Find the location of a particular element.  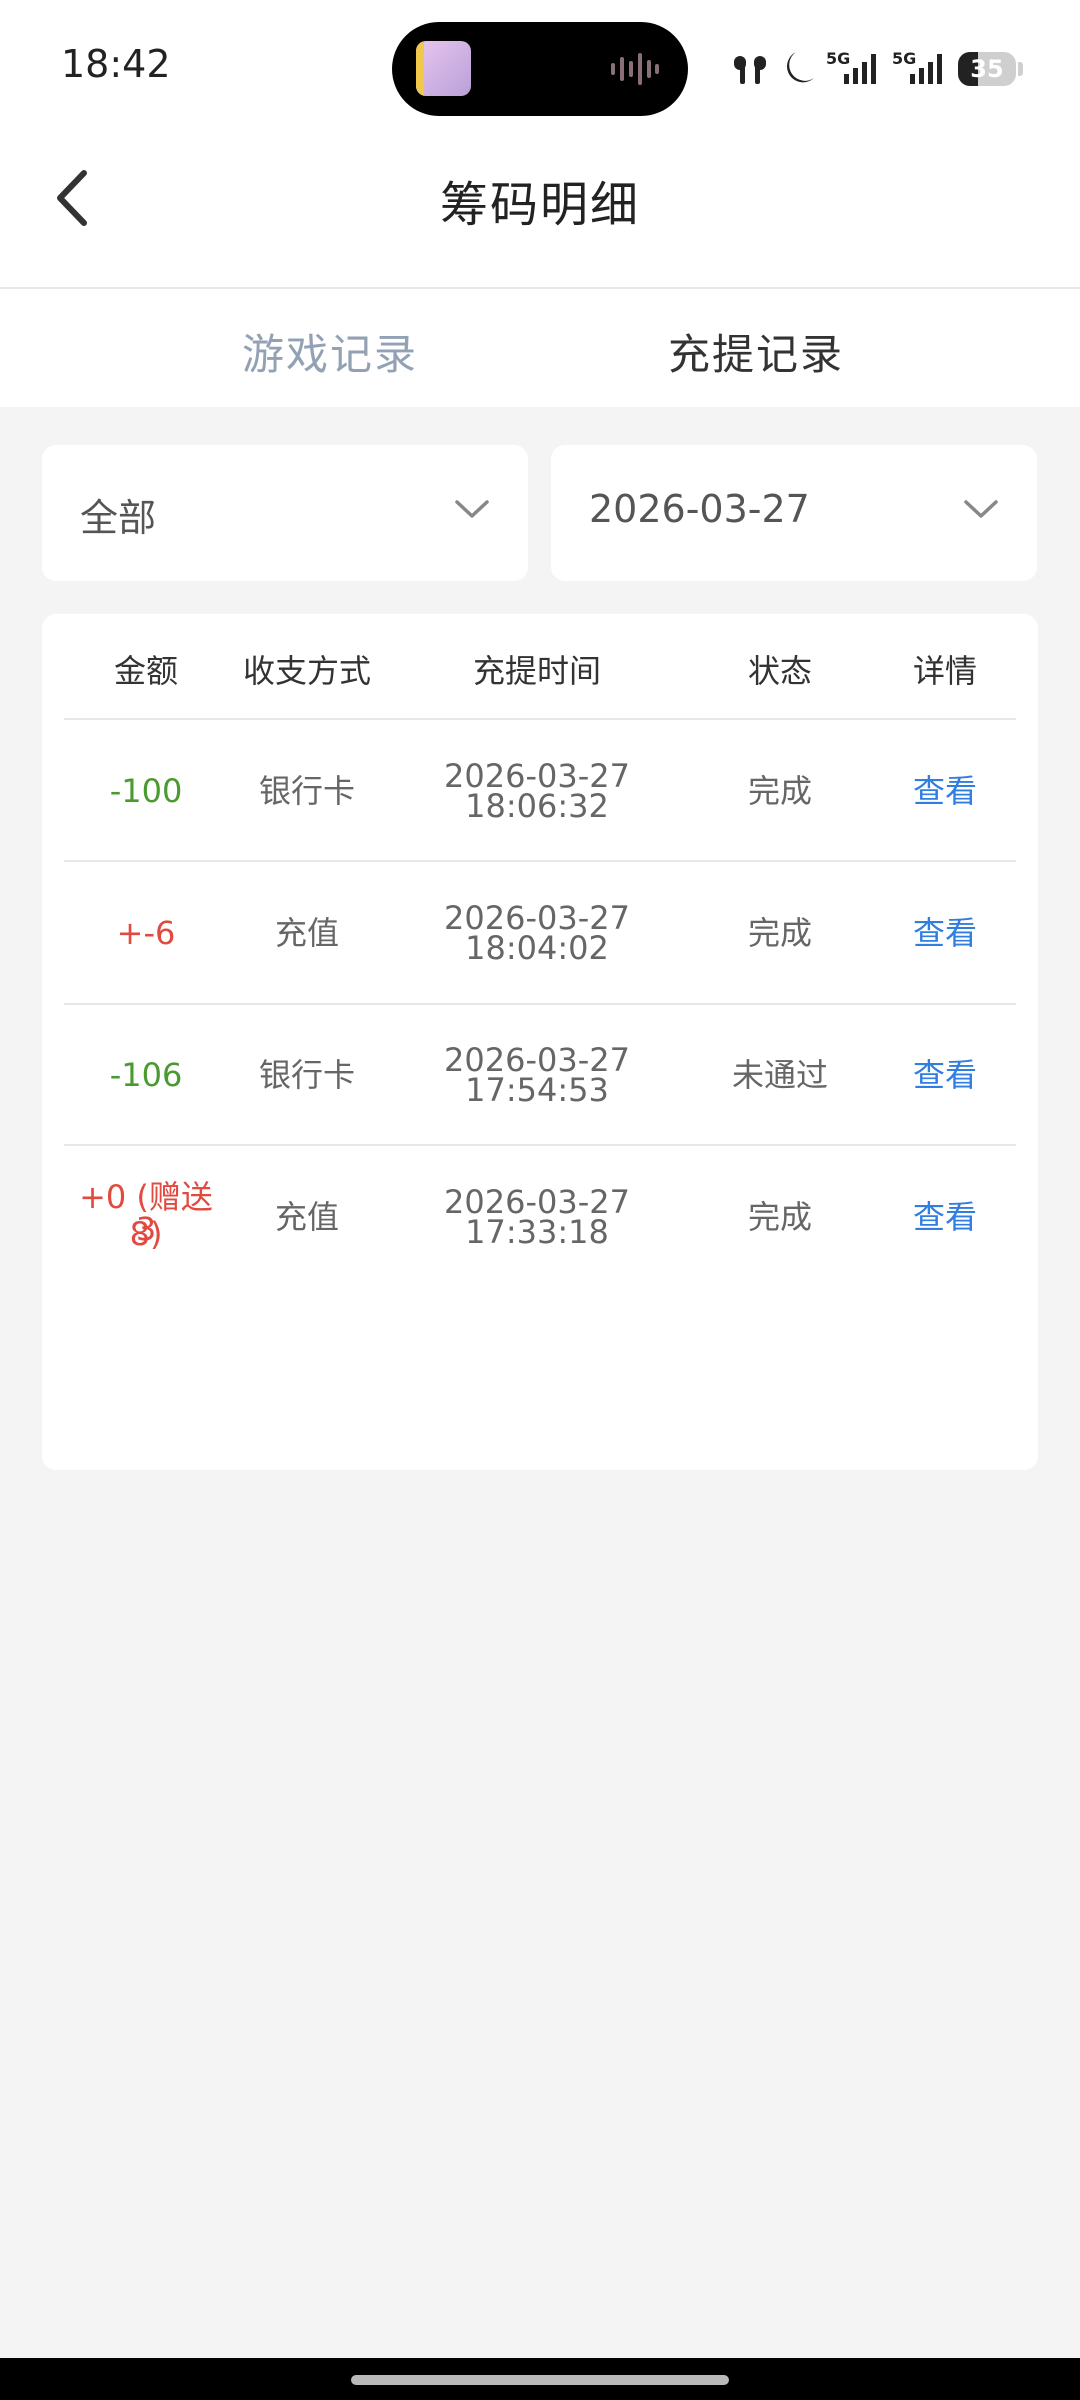

row-2-method: 充值 is located at coordinates (306, 933).